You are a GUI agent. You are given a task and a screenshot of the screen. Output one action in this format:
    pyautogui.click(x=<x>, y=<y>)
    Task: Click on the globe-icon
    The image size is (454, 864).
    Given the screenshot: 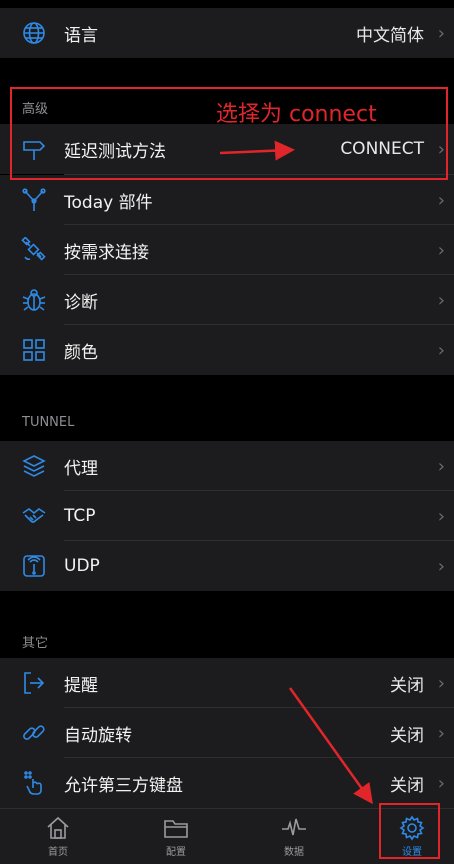 What is the action you would take?
    pyautogui.click(x=34, y=33)
    